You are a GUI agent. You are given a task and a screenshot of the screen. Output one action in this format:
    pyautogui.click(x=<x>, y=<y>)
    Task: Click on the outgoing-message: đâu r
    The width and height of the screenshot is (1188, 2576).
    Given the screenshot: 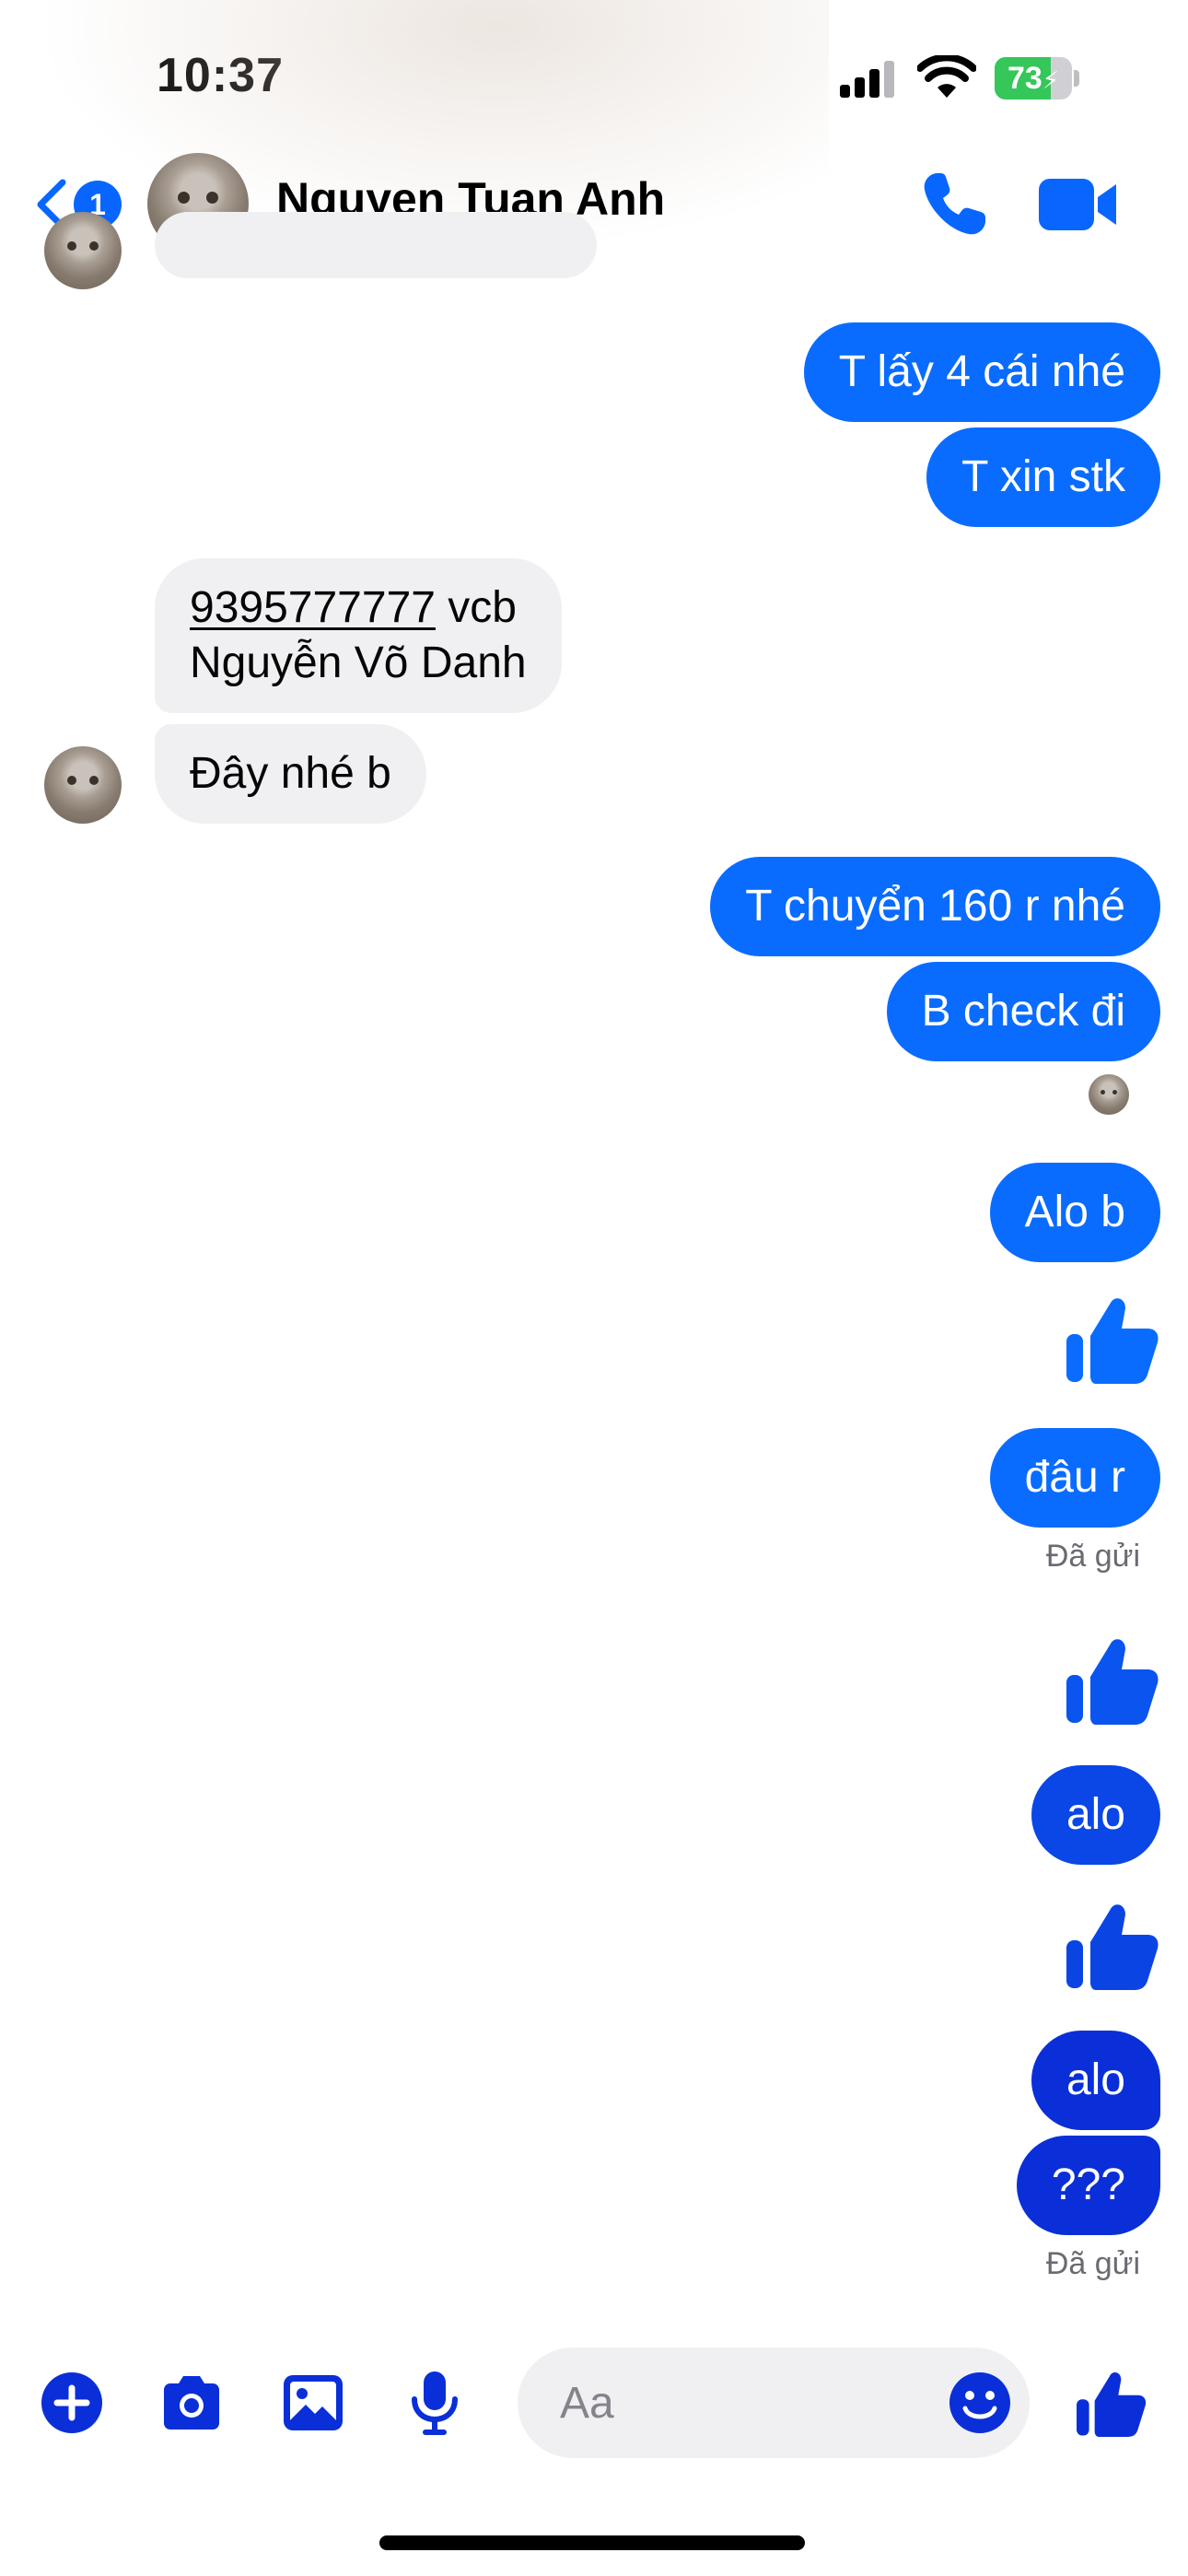 What is the action you would take?
    pyautogui.click(x=1074, y=1478)
    